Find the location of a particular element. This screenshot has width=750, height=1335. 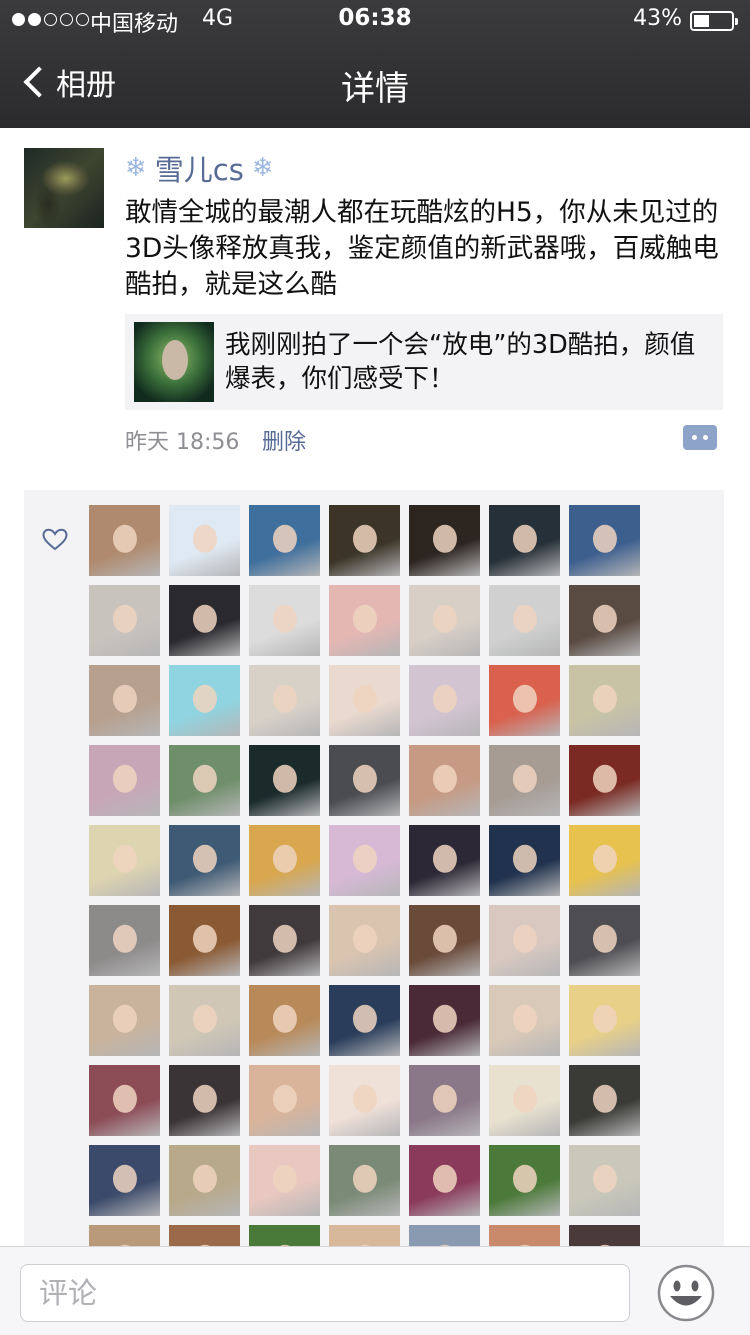

page-title: 详情 is located at coordinates (375, 89).